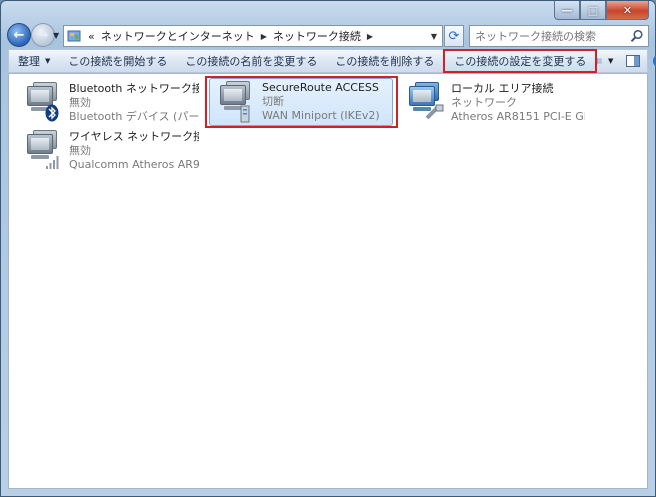  What do you see at coordinates (56, 35) in the screenshot?
I see `recent-pages-dropdown: ▼` at bounding box center [56, 35].